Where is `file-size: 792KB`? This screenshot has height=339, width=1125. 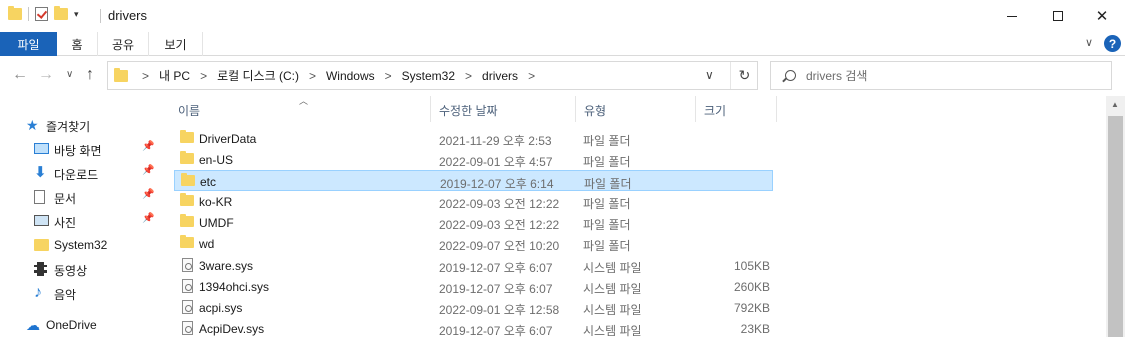
file-size: 792KB is located at coordinates (751, 308).